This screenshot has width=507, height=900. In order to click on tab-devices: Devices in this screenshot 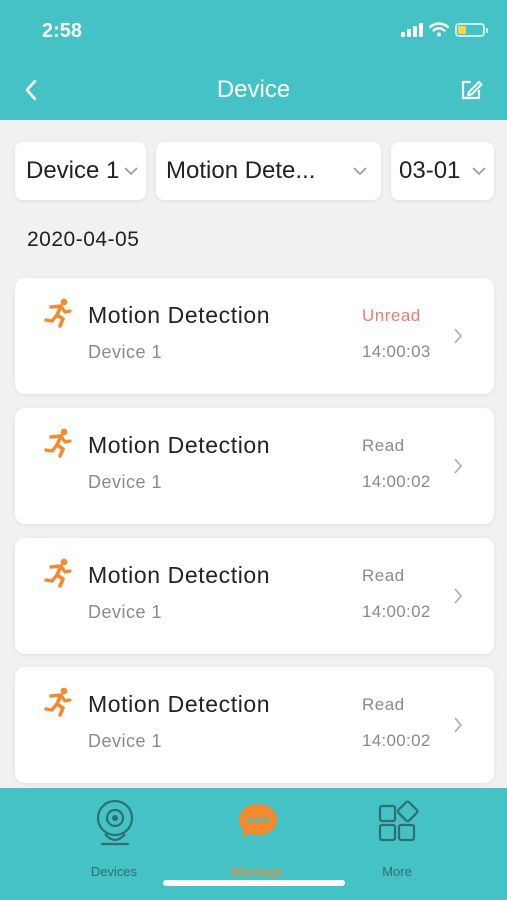, I will do `click(114, 838)`.